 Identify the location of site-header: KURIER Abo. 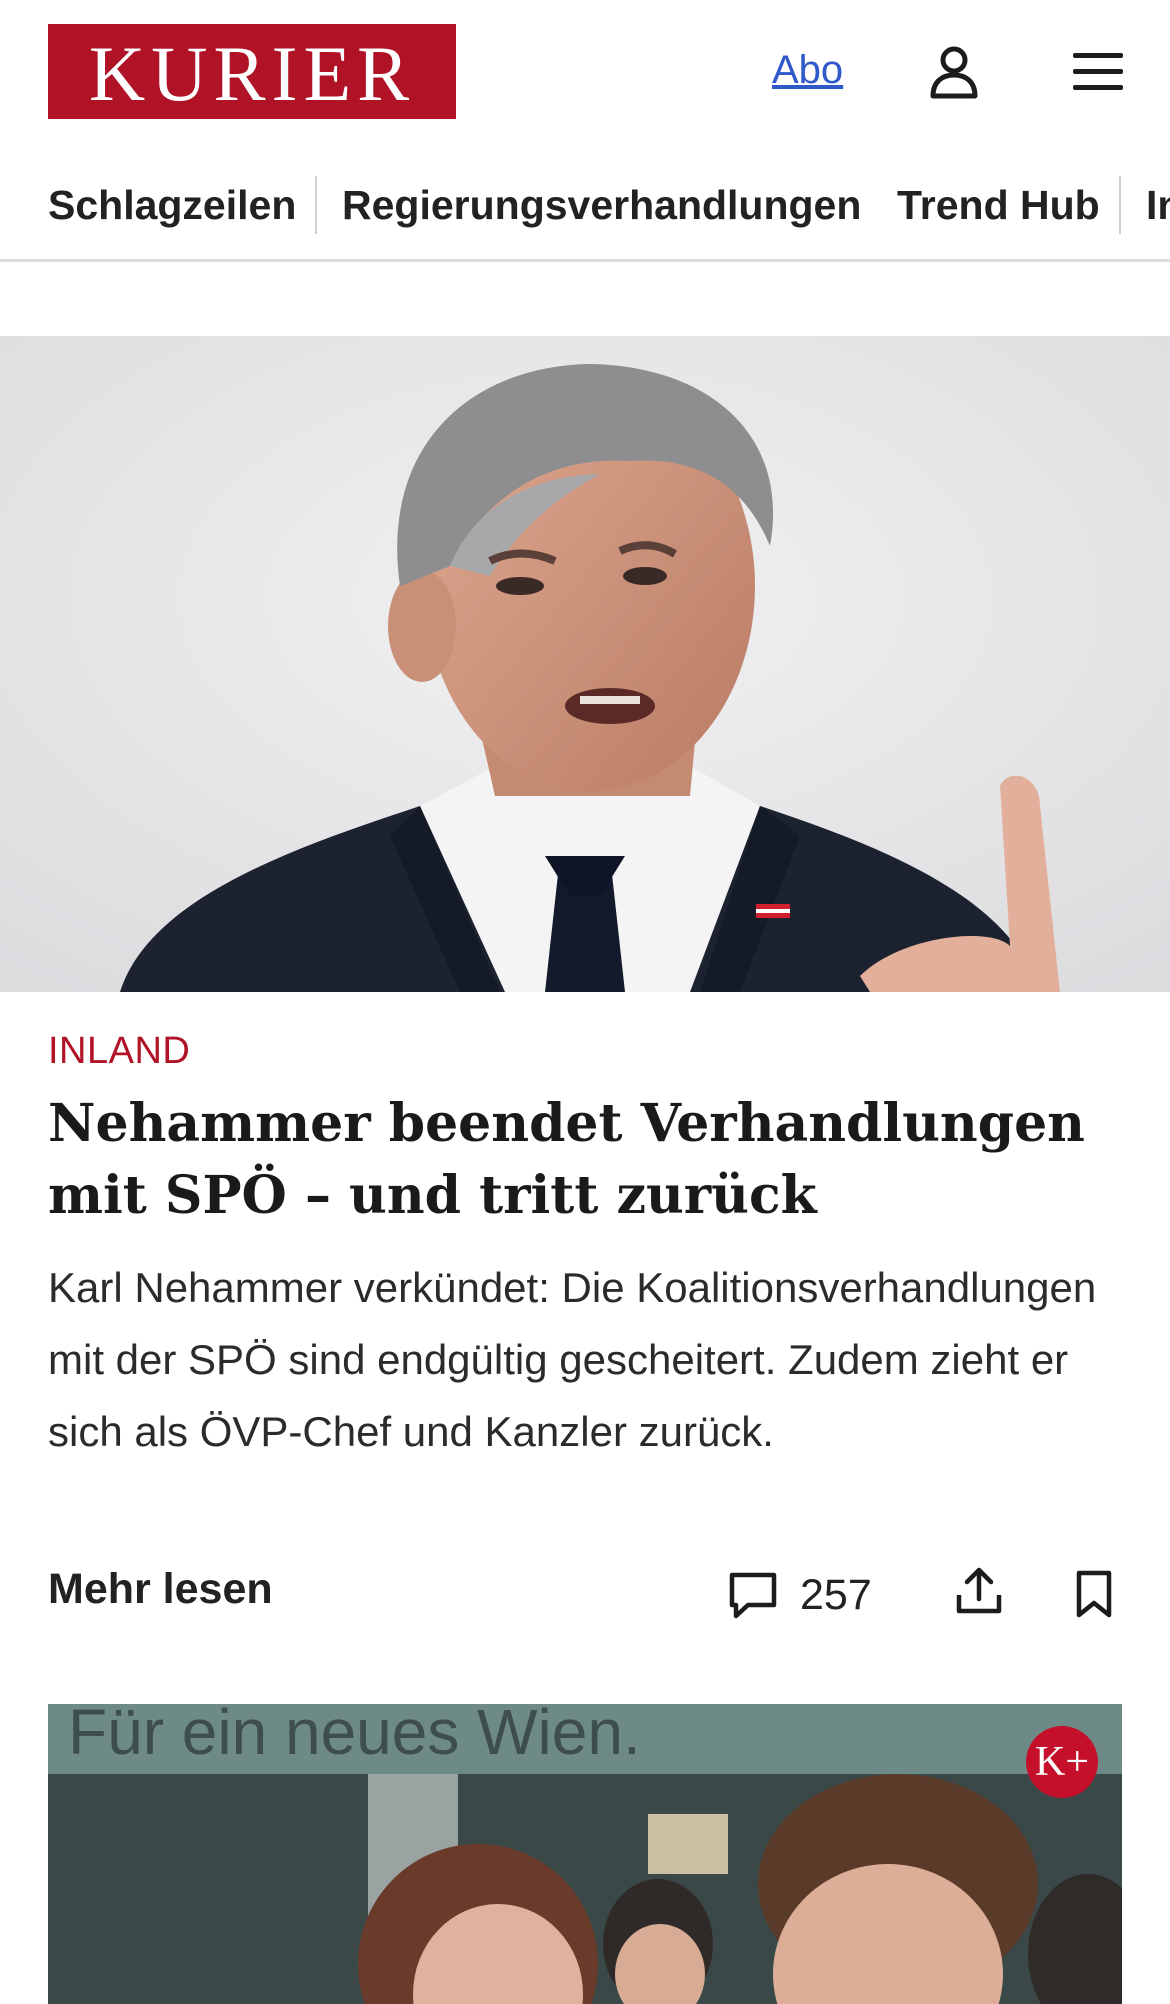
(585, 73).